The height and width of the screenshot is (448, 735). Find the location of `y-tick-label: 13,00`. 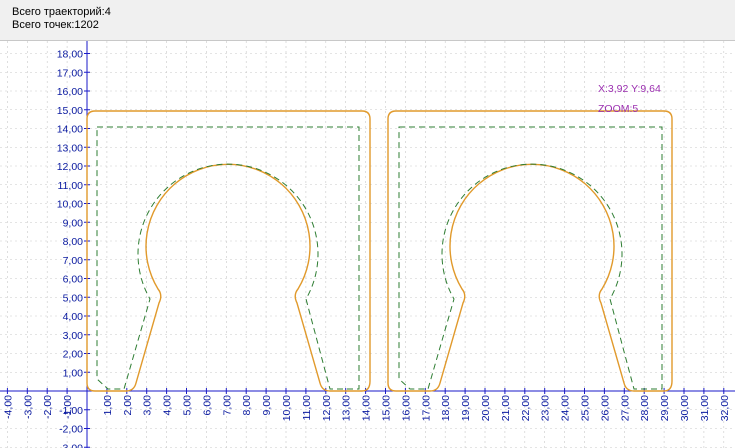

y-tick-label: 13,00 is located at coordinates (70, 148).